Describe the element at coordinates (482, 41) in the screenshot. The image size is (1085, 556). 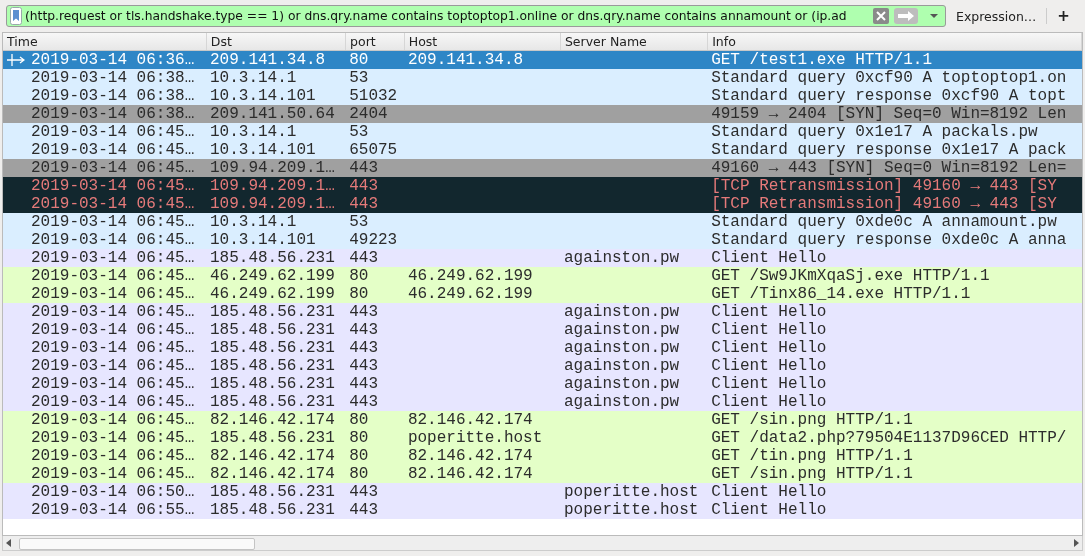
I see `column-header: Host` at that location.